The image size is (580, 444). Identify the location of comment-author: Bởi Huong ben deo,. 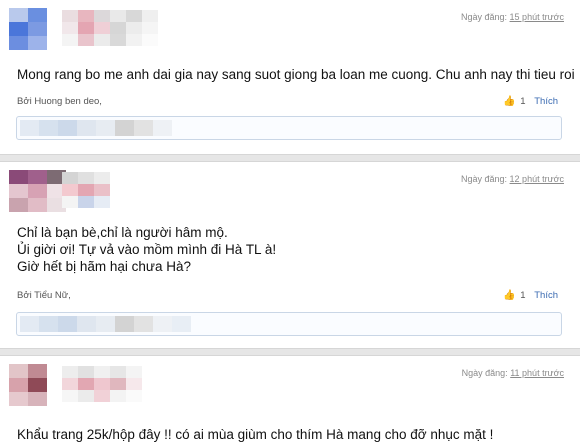
(59, 101).